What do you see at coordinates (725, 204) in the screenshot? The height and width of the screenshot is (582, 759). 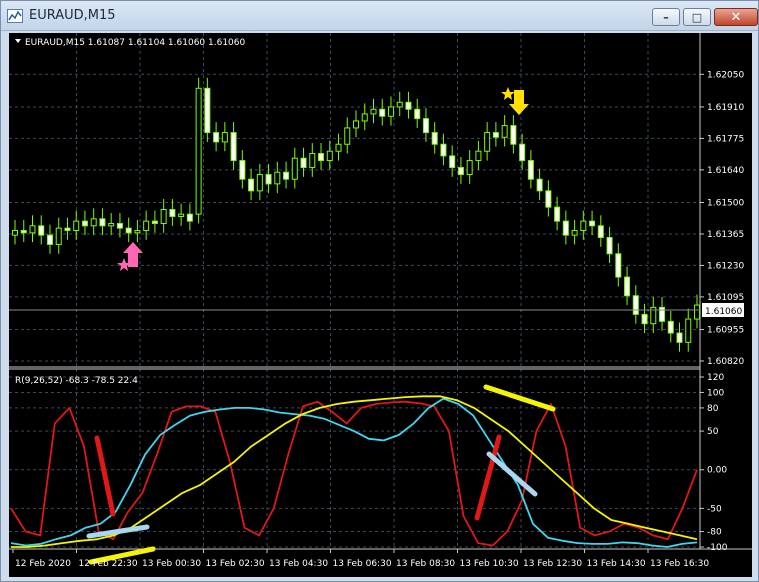 I see `price-tick-label: 1.61500` at bounding box center [725, 204].